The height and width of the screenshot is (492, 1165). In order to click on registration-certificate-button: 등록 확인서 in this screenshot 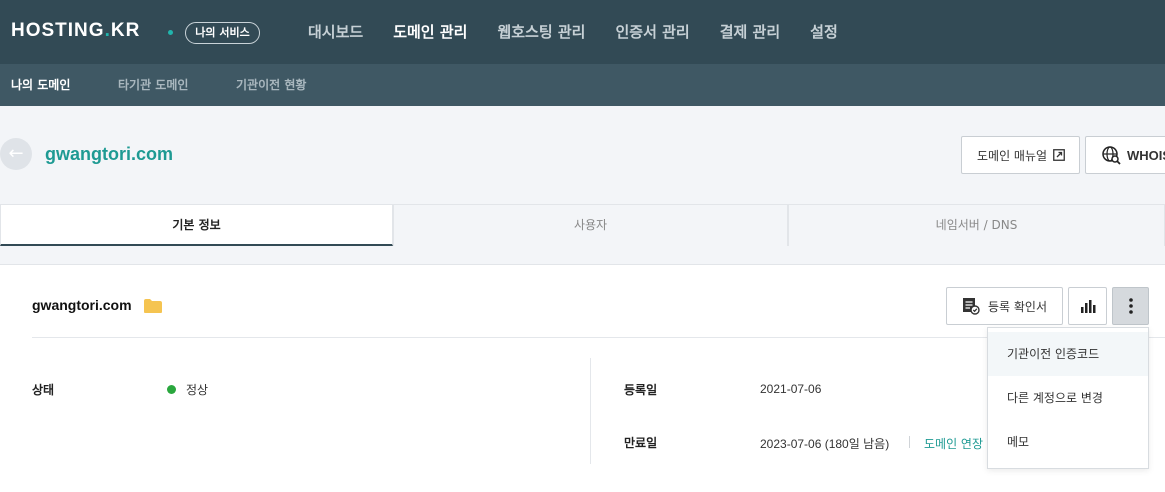, I will do `click(1004, 306)`.